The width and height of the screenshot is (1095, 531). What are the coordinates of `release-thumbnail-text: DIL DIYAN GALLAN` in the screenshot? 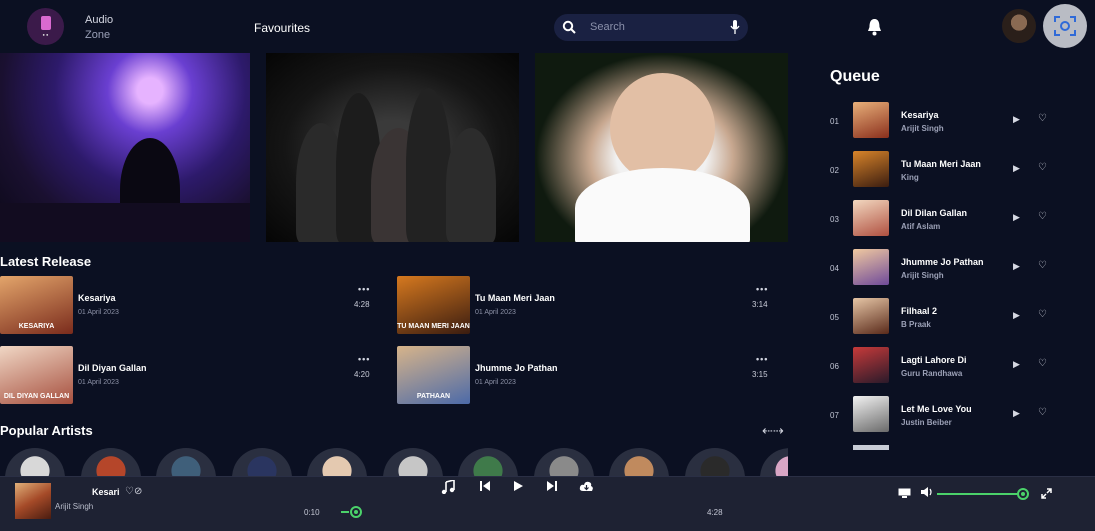 It's located at (36, 396).